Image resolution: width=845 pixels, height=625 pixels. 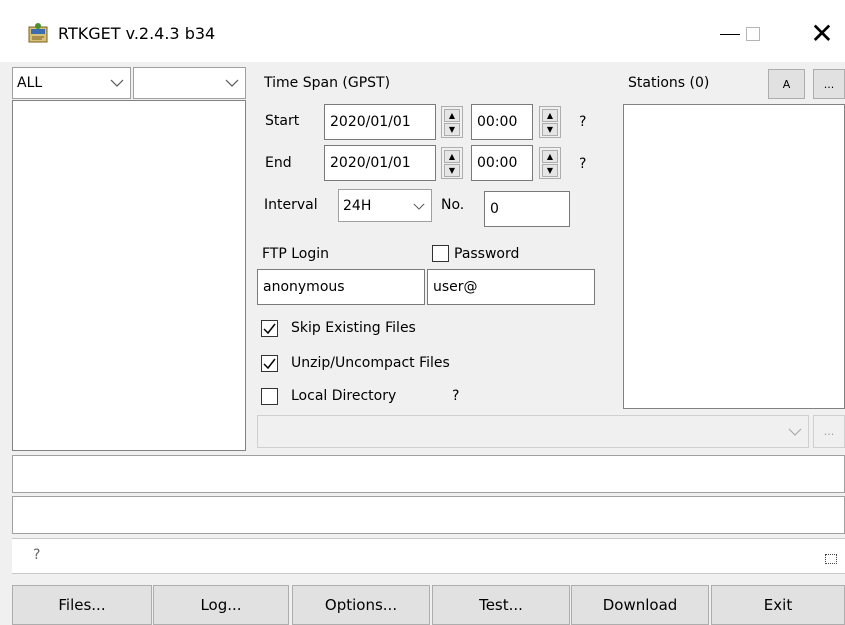 I want to click on status-bar, so click(x=428, y=556).